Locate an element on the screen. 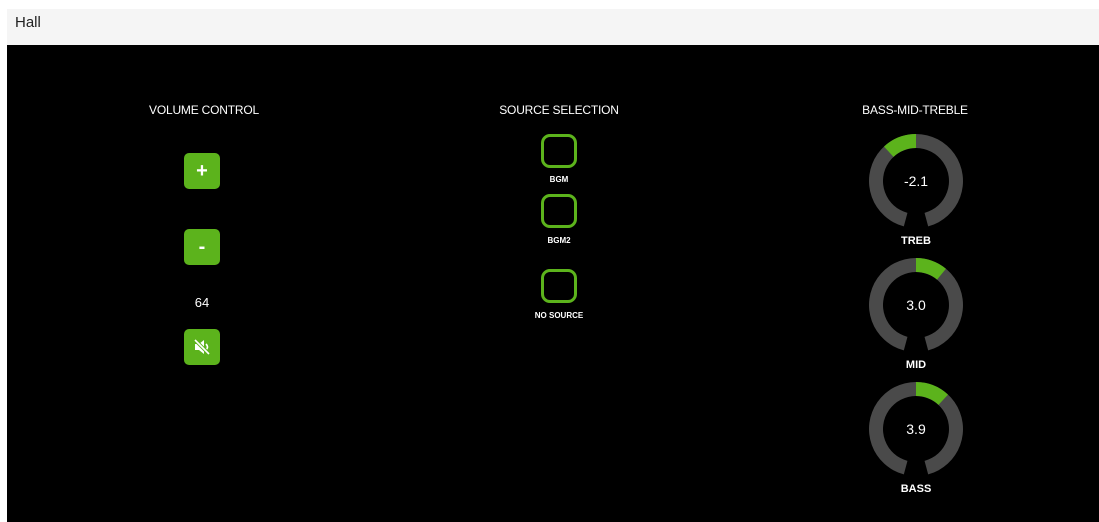 Image resolution: width=1099 pixels, height=522 pixels. volume-down-button: - is located at coordinates (202, 247).